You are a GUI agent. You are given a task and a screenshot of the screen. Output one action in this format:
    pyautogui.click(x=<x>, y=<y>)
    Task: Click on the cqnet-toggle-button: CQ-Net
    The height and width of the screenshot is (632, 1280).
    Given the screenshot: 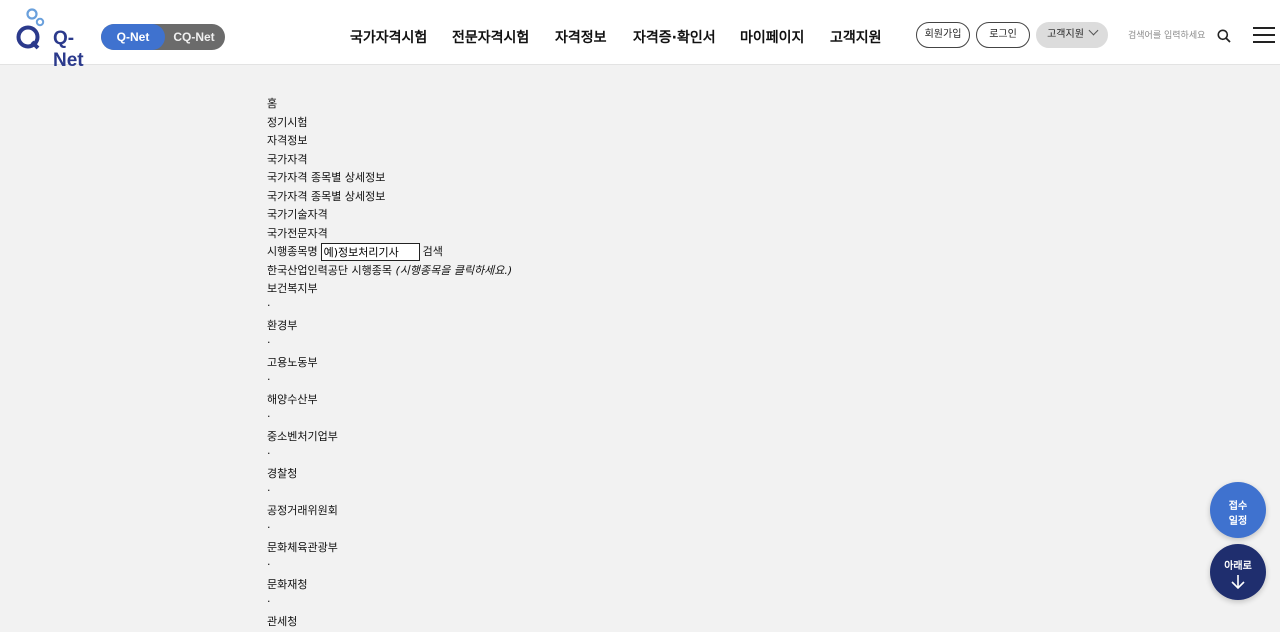 What is the action you would take?
    pyautogui.click(x=194, y=37)
    